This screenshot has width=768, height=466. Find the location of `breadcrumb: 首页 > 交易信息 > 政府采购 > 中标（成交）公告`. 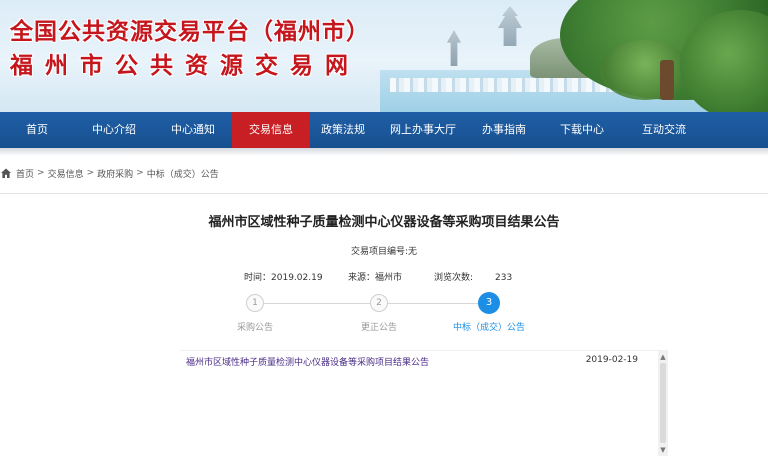

breadcrumb: 首页 > 交易信息 > 政府采购 > 中标（成交）公告 is located at coordinates (109, 173).